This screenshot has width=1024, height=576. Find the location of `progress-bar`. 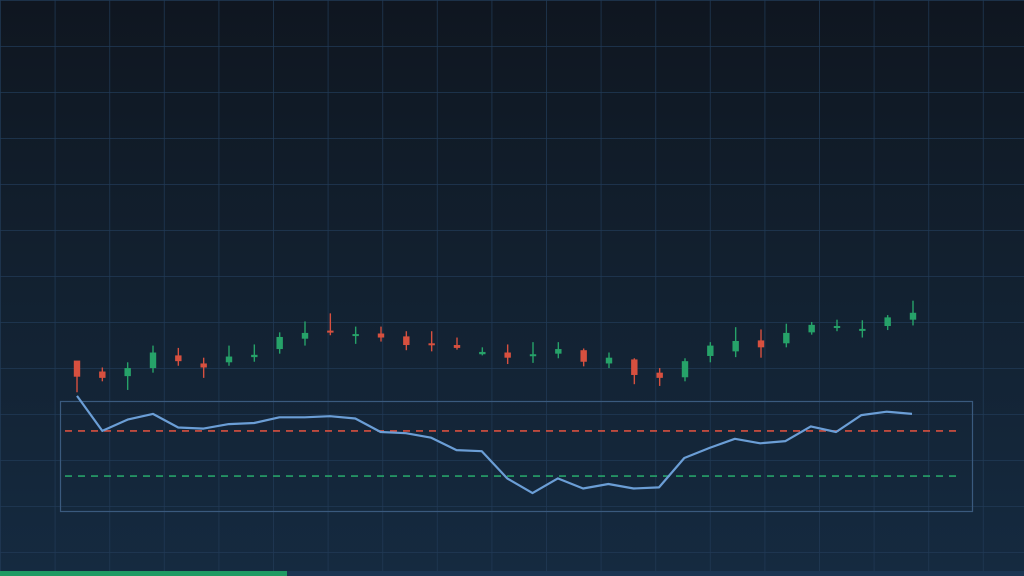

progress-bar is located at coordinates (512, 573).